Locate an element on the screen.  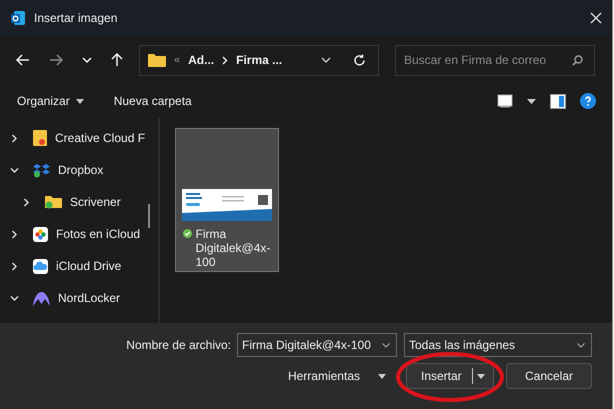
file-type-dropdown: Todas las imágenes is located at coordinates (498, 345).